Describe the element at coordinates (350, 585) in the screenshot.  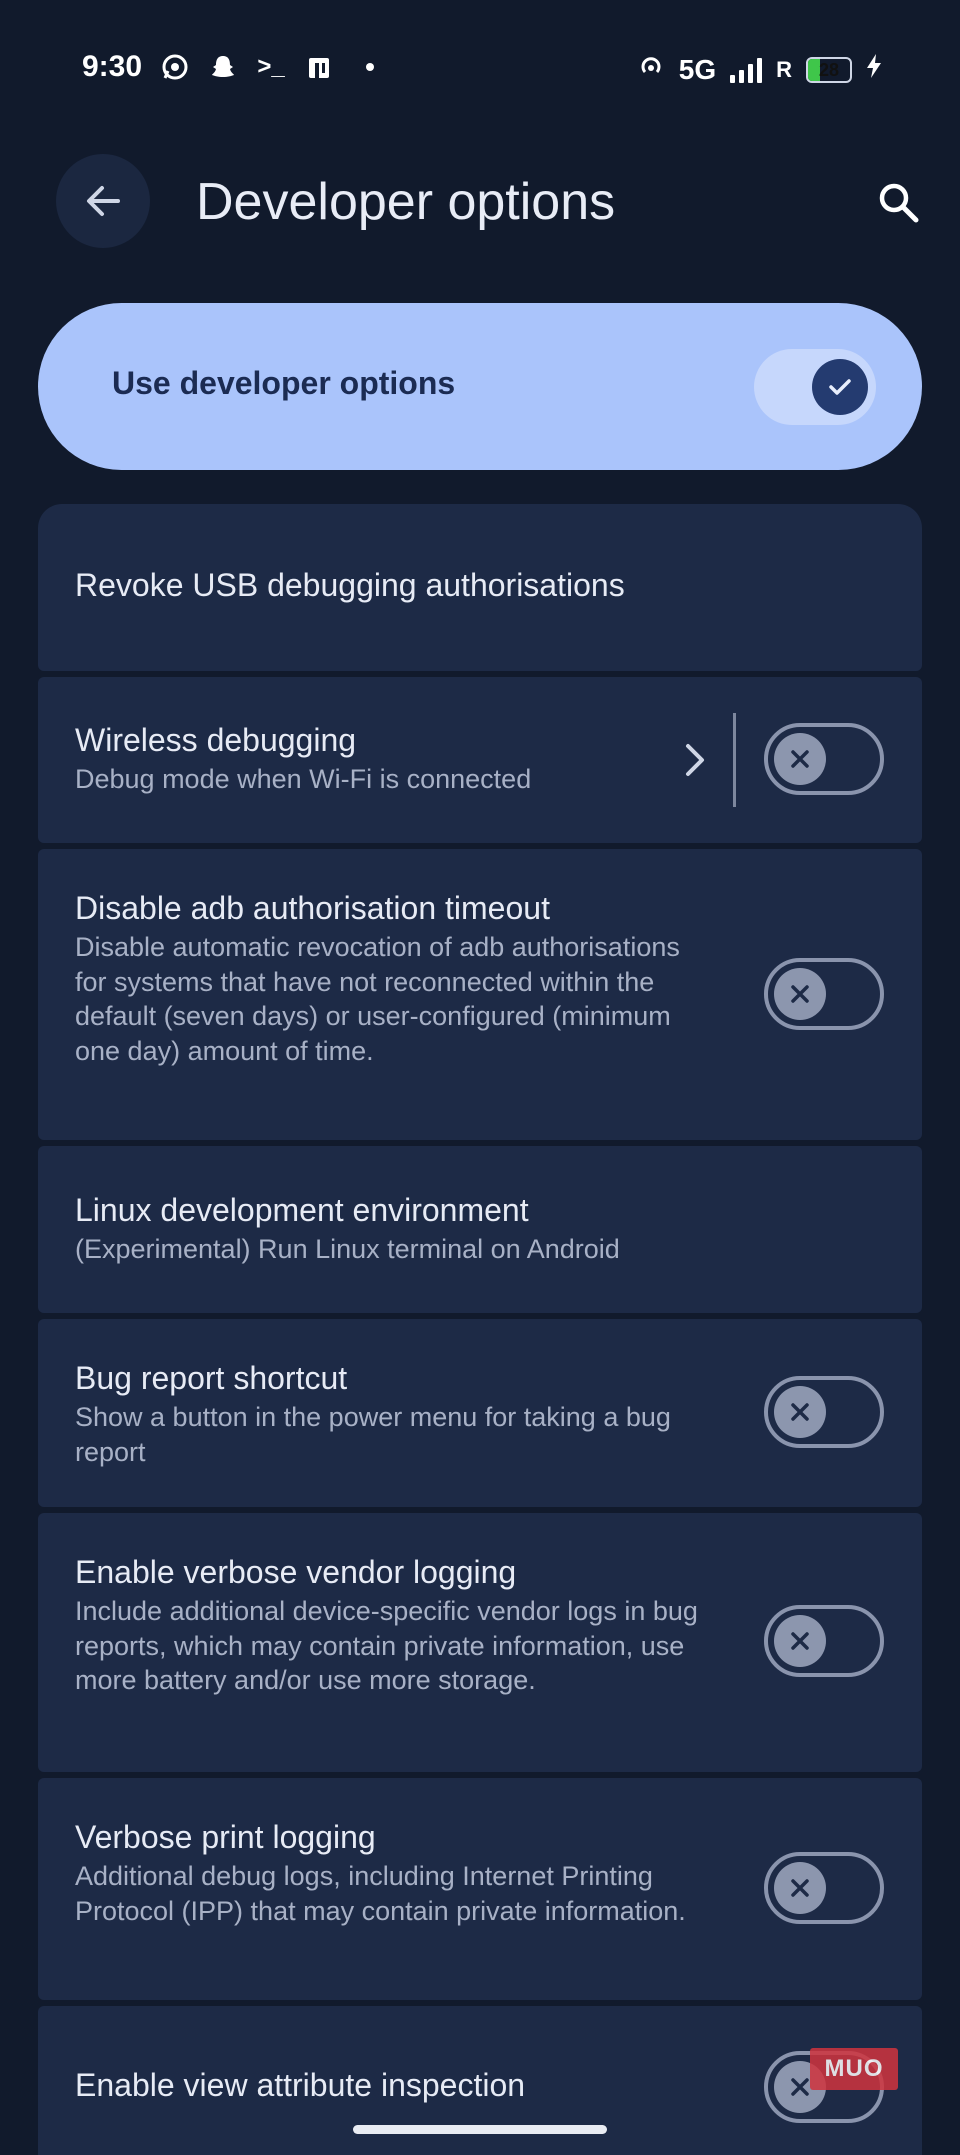
I see `setting-title: Revoke USB debugging authorisations` at that location.